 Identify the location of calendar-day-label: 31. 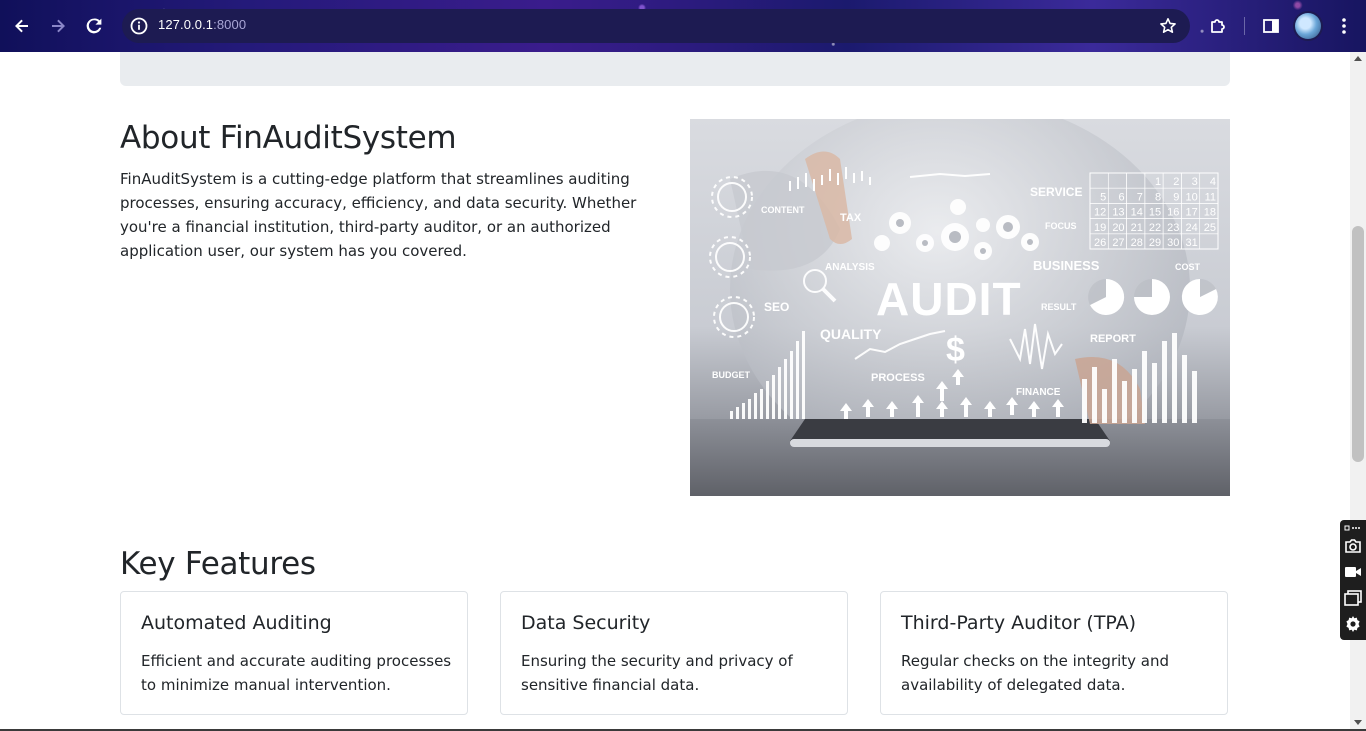
(1191, 243).